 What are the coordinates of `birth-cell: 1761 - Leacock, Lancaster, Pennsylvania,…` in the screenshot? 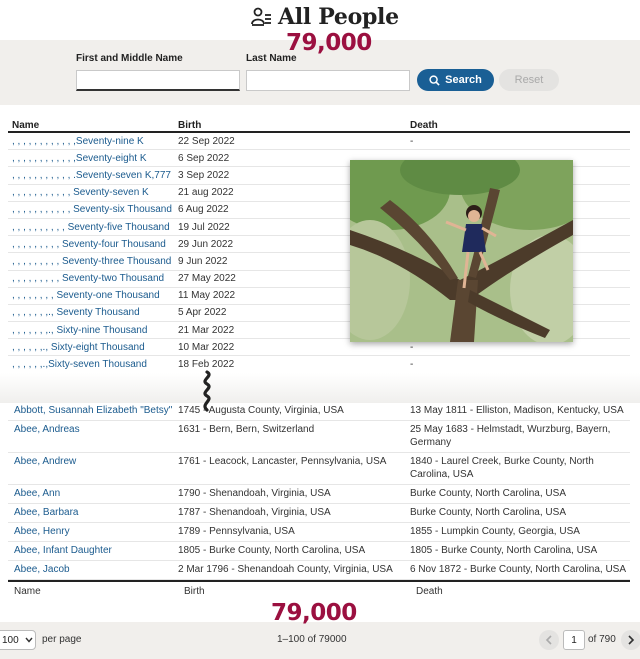 It's located at (282, 461).